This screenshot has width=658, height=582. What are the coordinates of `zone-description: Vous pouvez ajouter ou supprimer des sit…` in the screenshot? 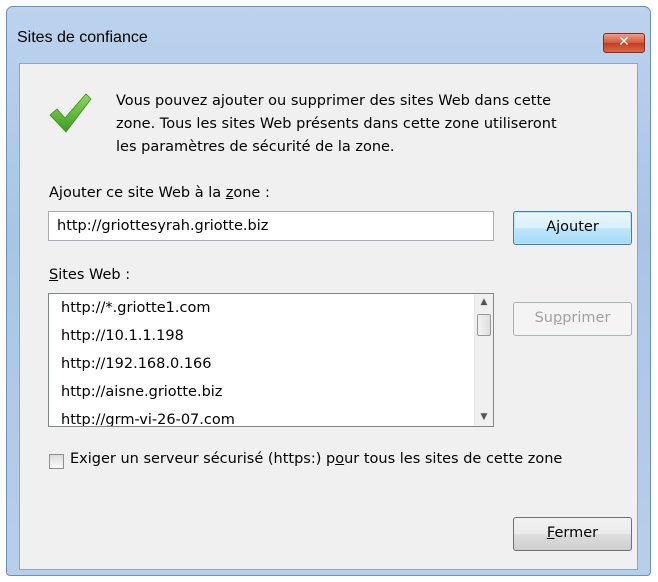 It's located at (376, 124).